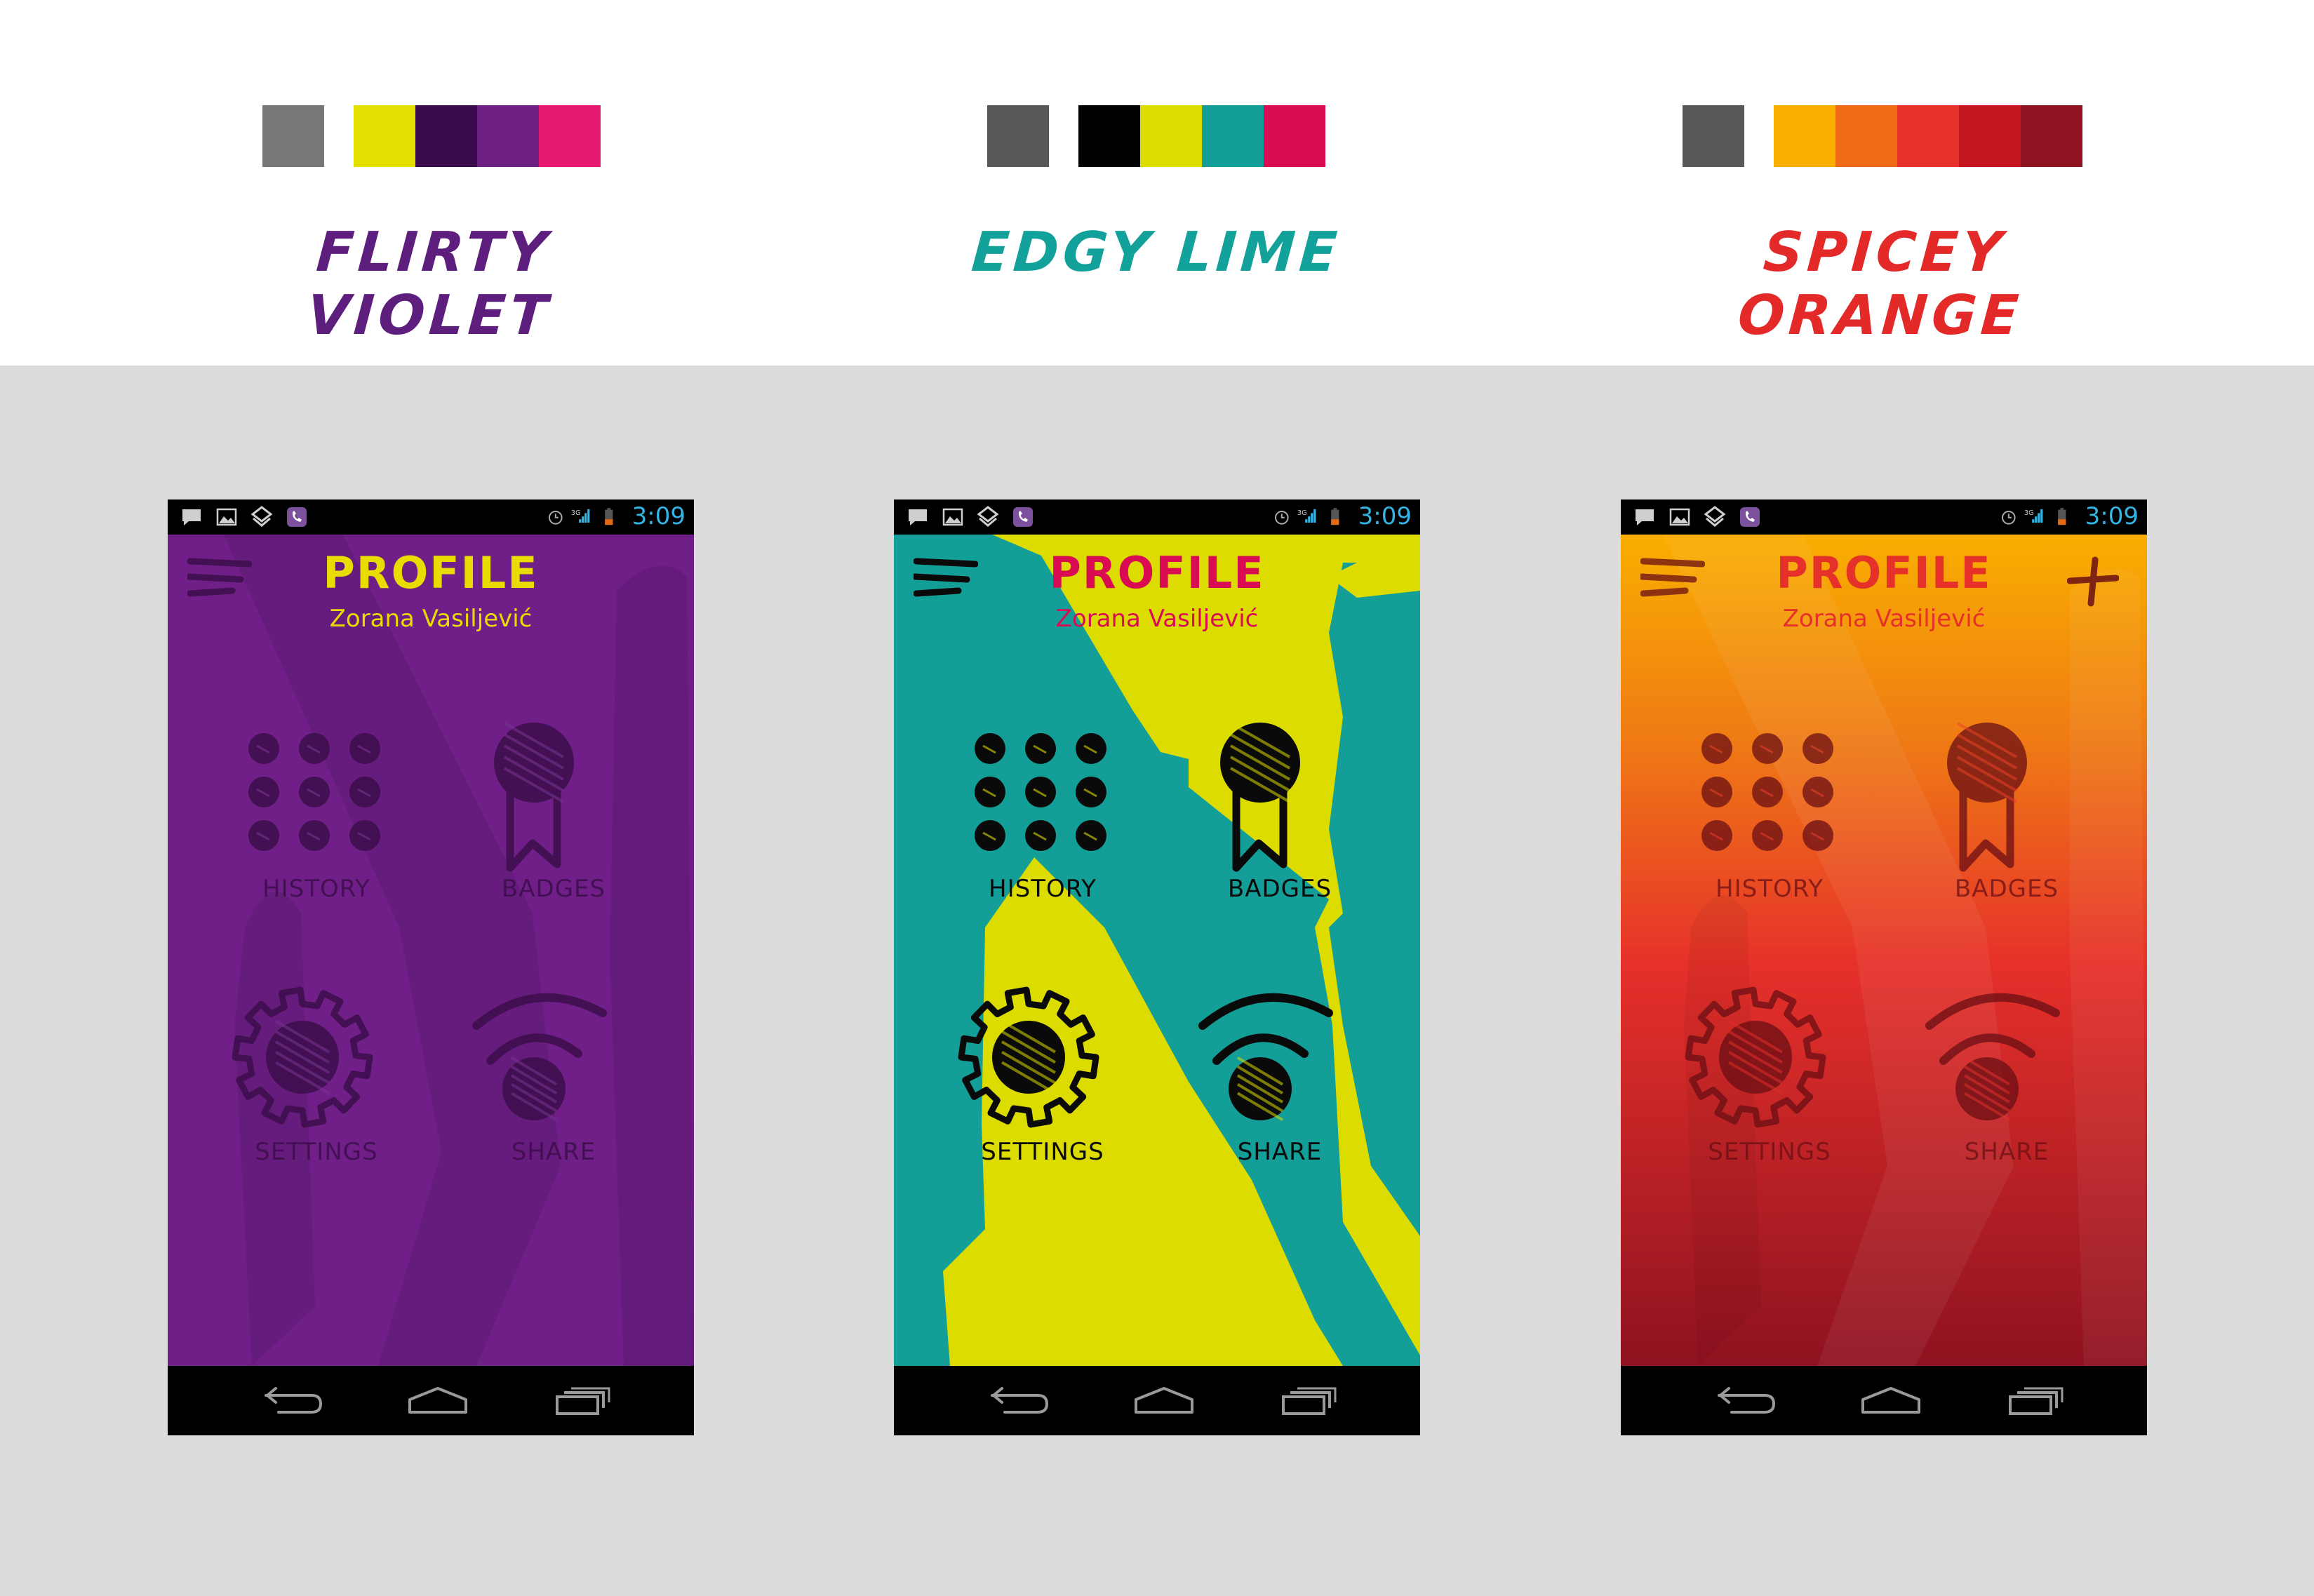  What do you see at coordinates (431, 517) in the screenshot?
I see `status-bar: 3G 3:09` at bounding box center [431, 517].